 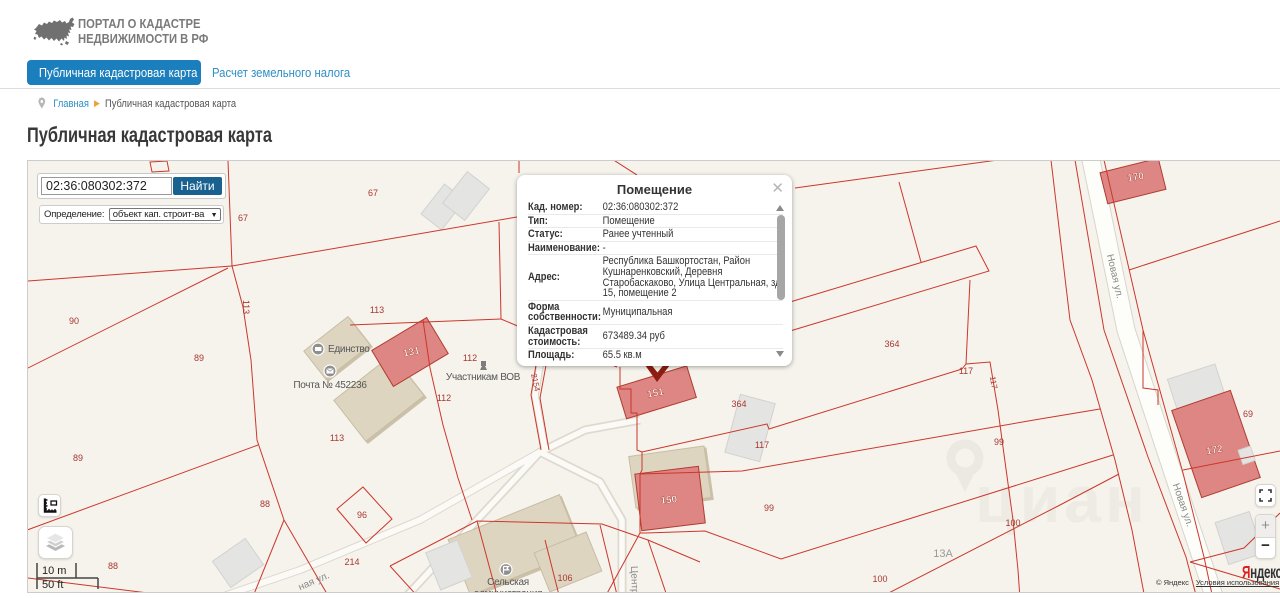 I want to click on svg-text: Центральная ул., so click(x=635, y=579).